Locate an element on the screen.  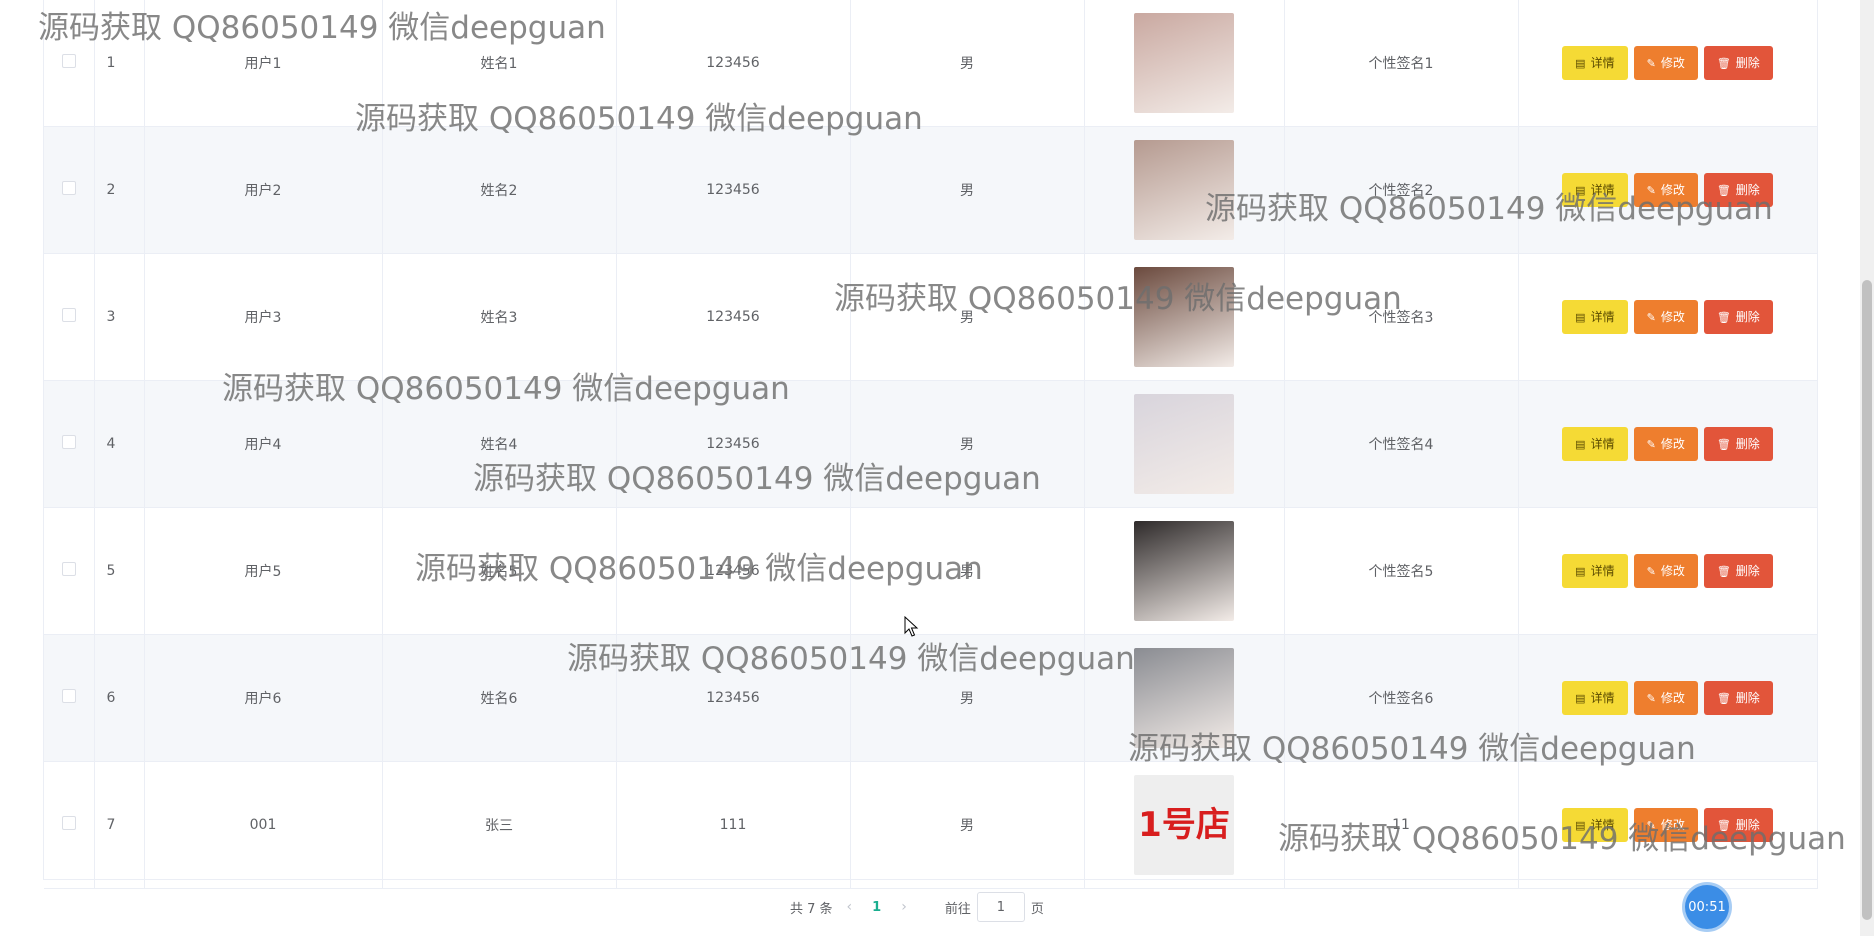
store-logo: 1号店 is located at coordinates (1184, 825).